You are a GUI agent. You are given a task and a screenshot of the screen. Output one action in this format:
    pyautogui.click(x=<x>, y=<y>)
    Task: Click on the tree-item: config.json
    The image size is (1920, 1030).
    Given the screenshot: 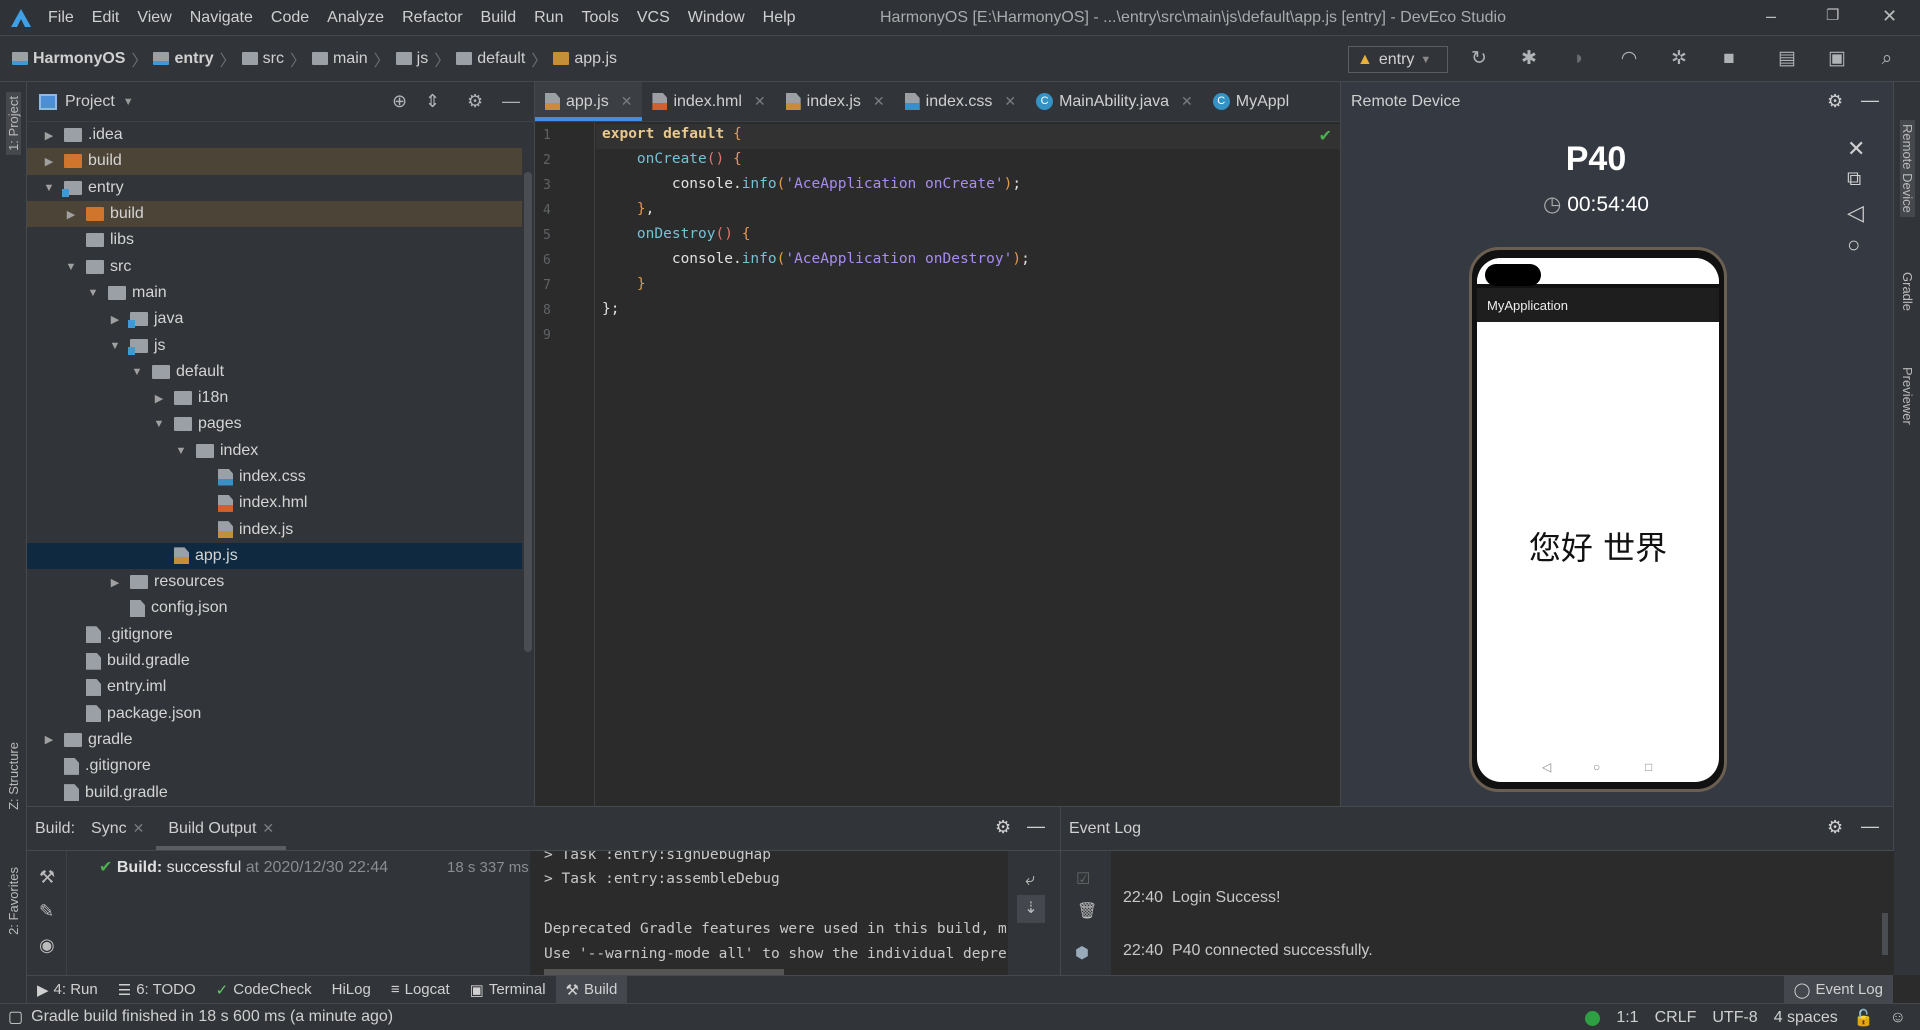 What is the action you would take?
    pyautogui.click(x=274, y=608)
    